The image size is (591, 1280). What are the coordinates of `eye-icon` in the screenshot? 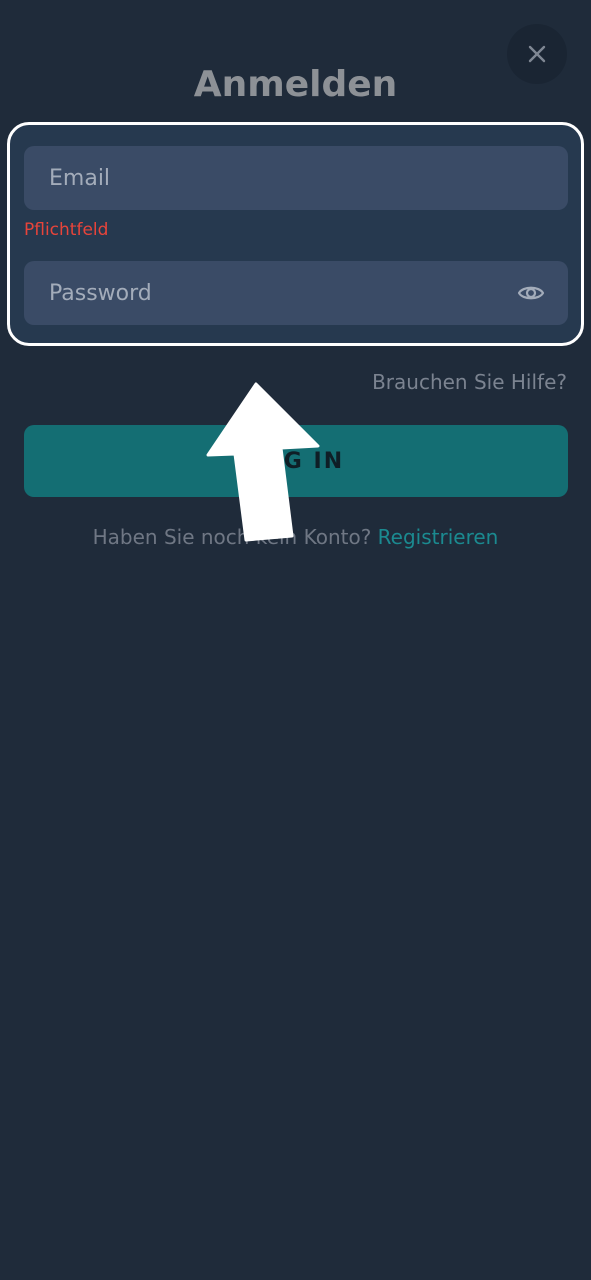 It's located at (531, 293).